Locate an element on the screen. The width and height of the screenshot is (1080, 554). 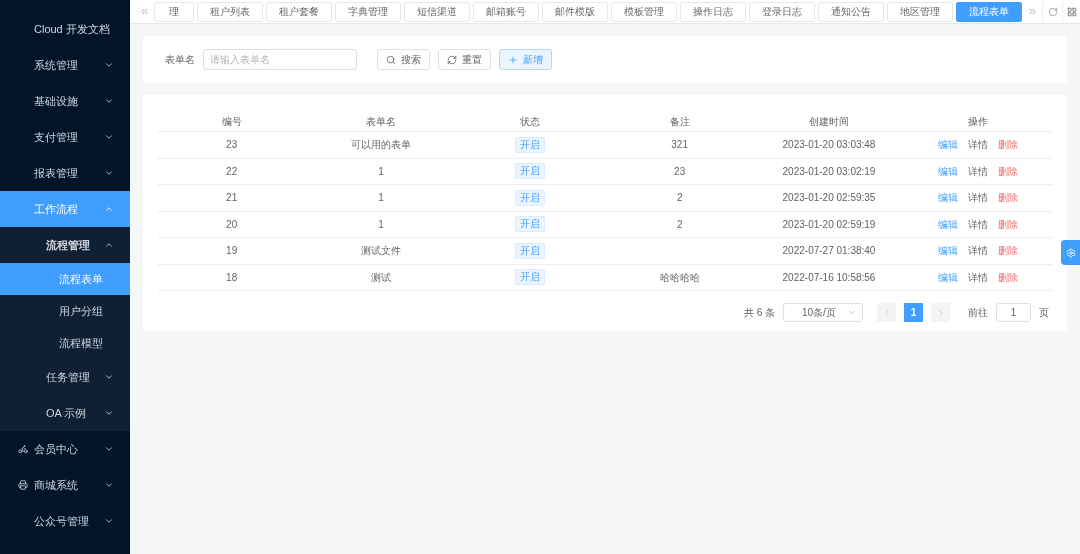
tab: 租户套餐 is located at coordinates (299, 11).